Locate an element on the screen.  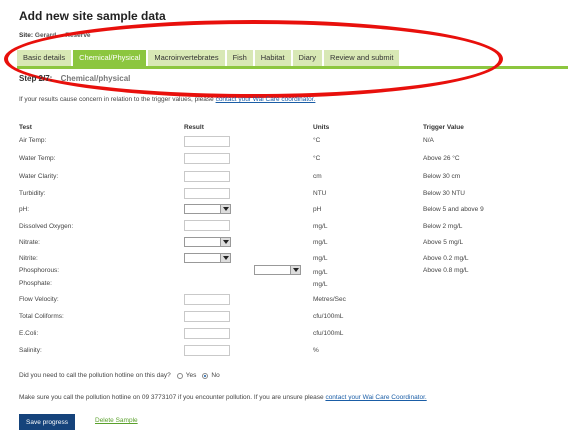
trigger-value: N/A is located at coordinates (428, 140).